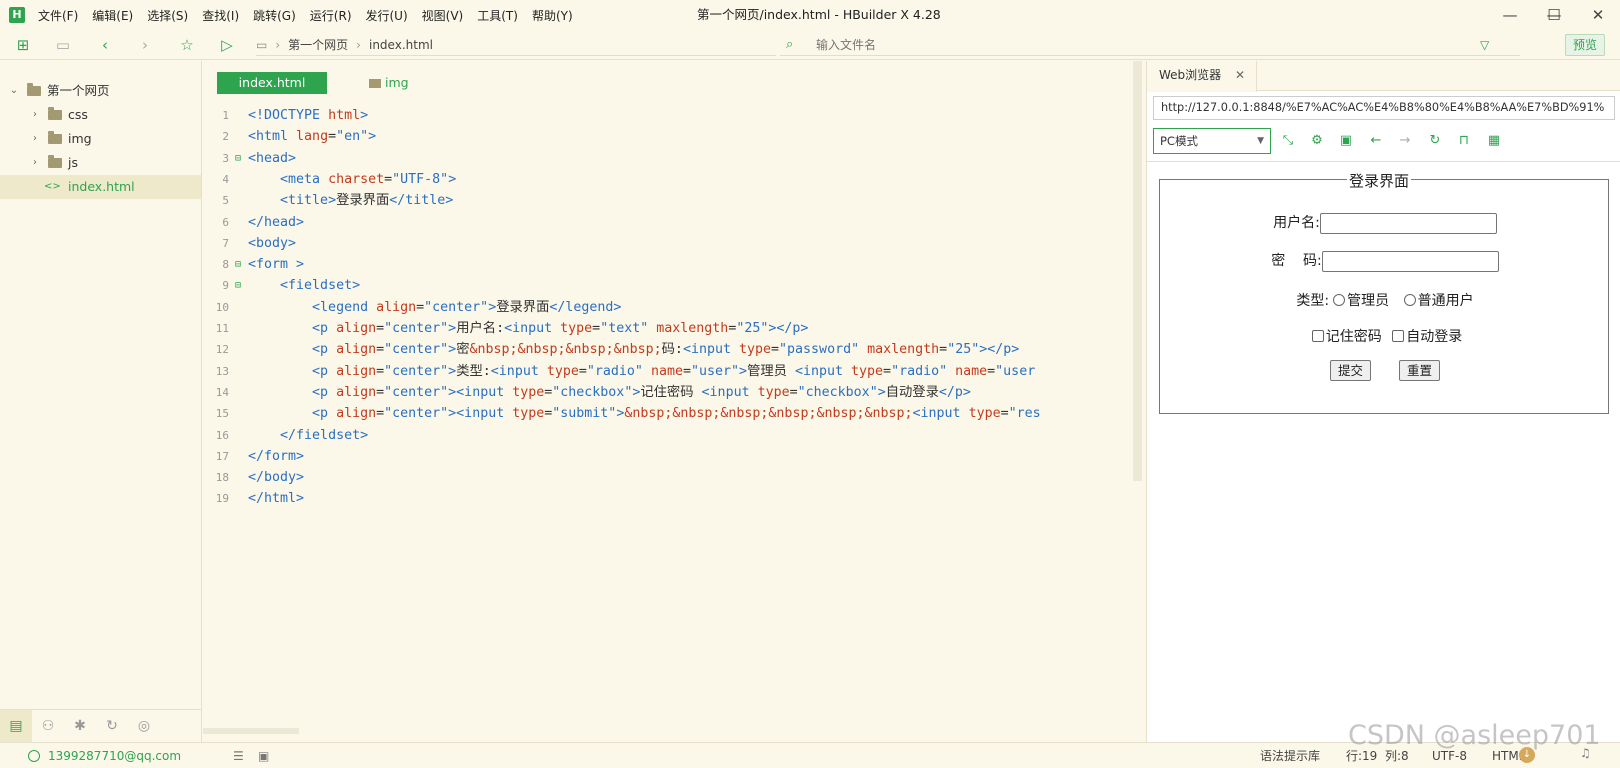  What do you see at coordinates (669, 436) in the screenshot?
I see `code-line: 16 </fieldset>` at bounding box center [669, 436].